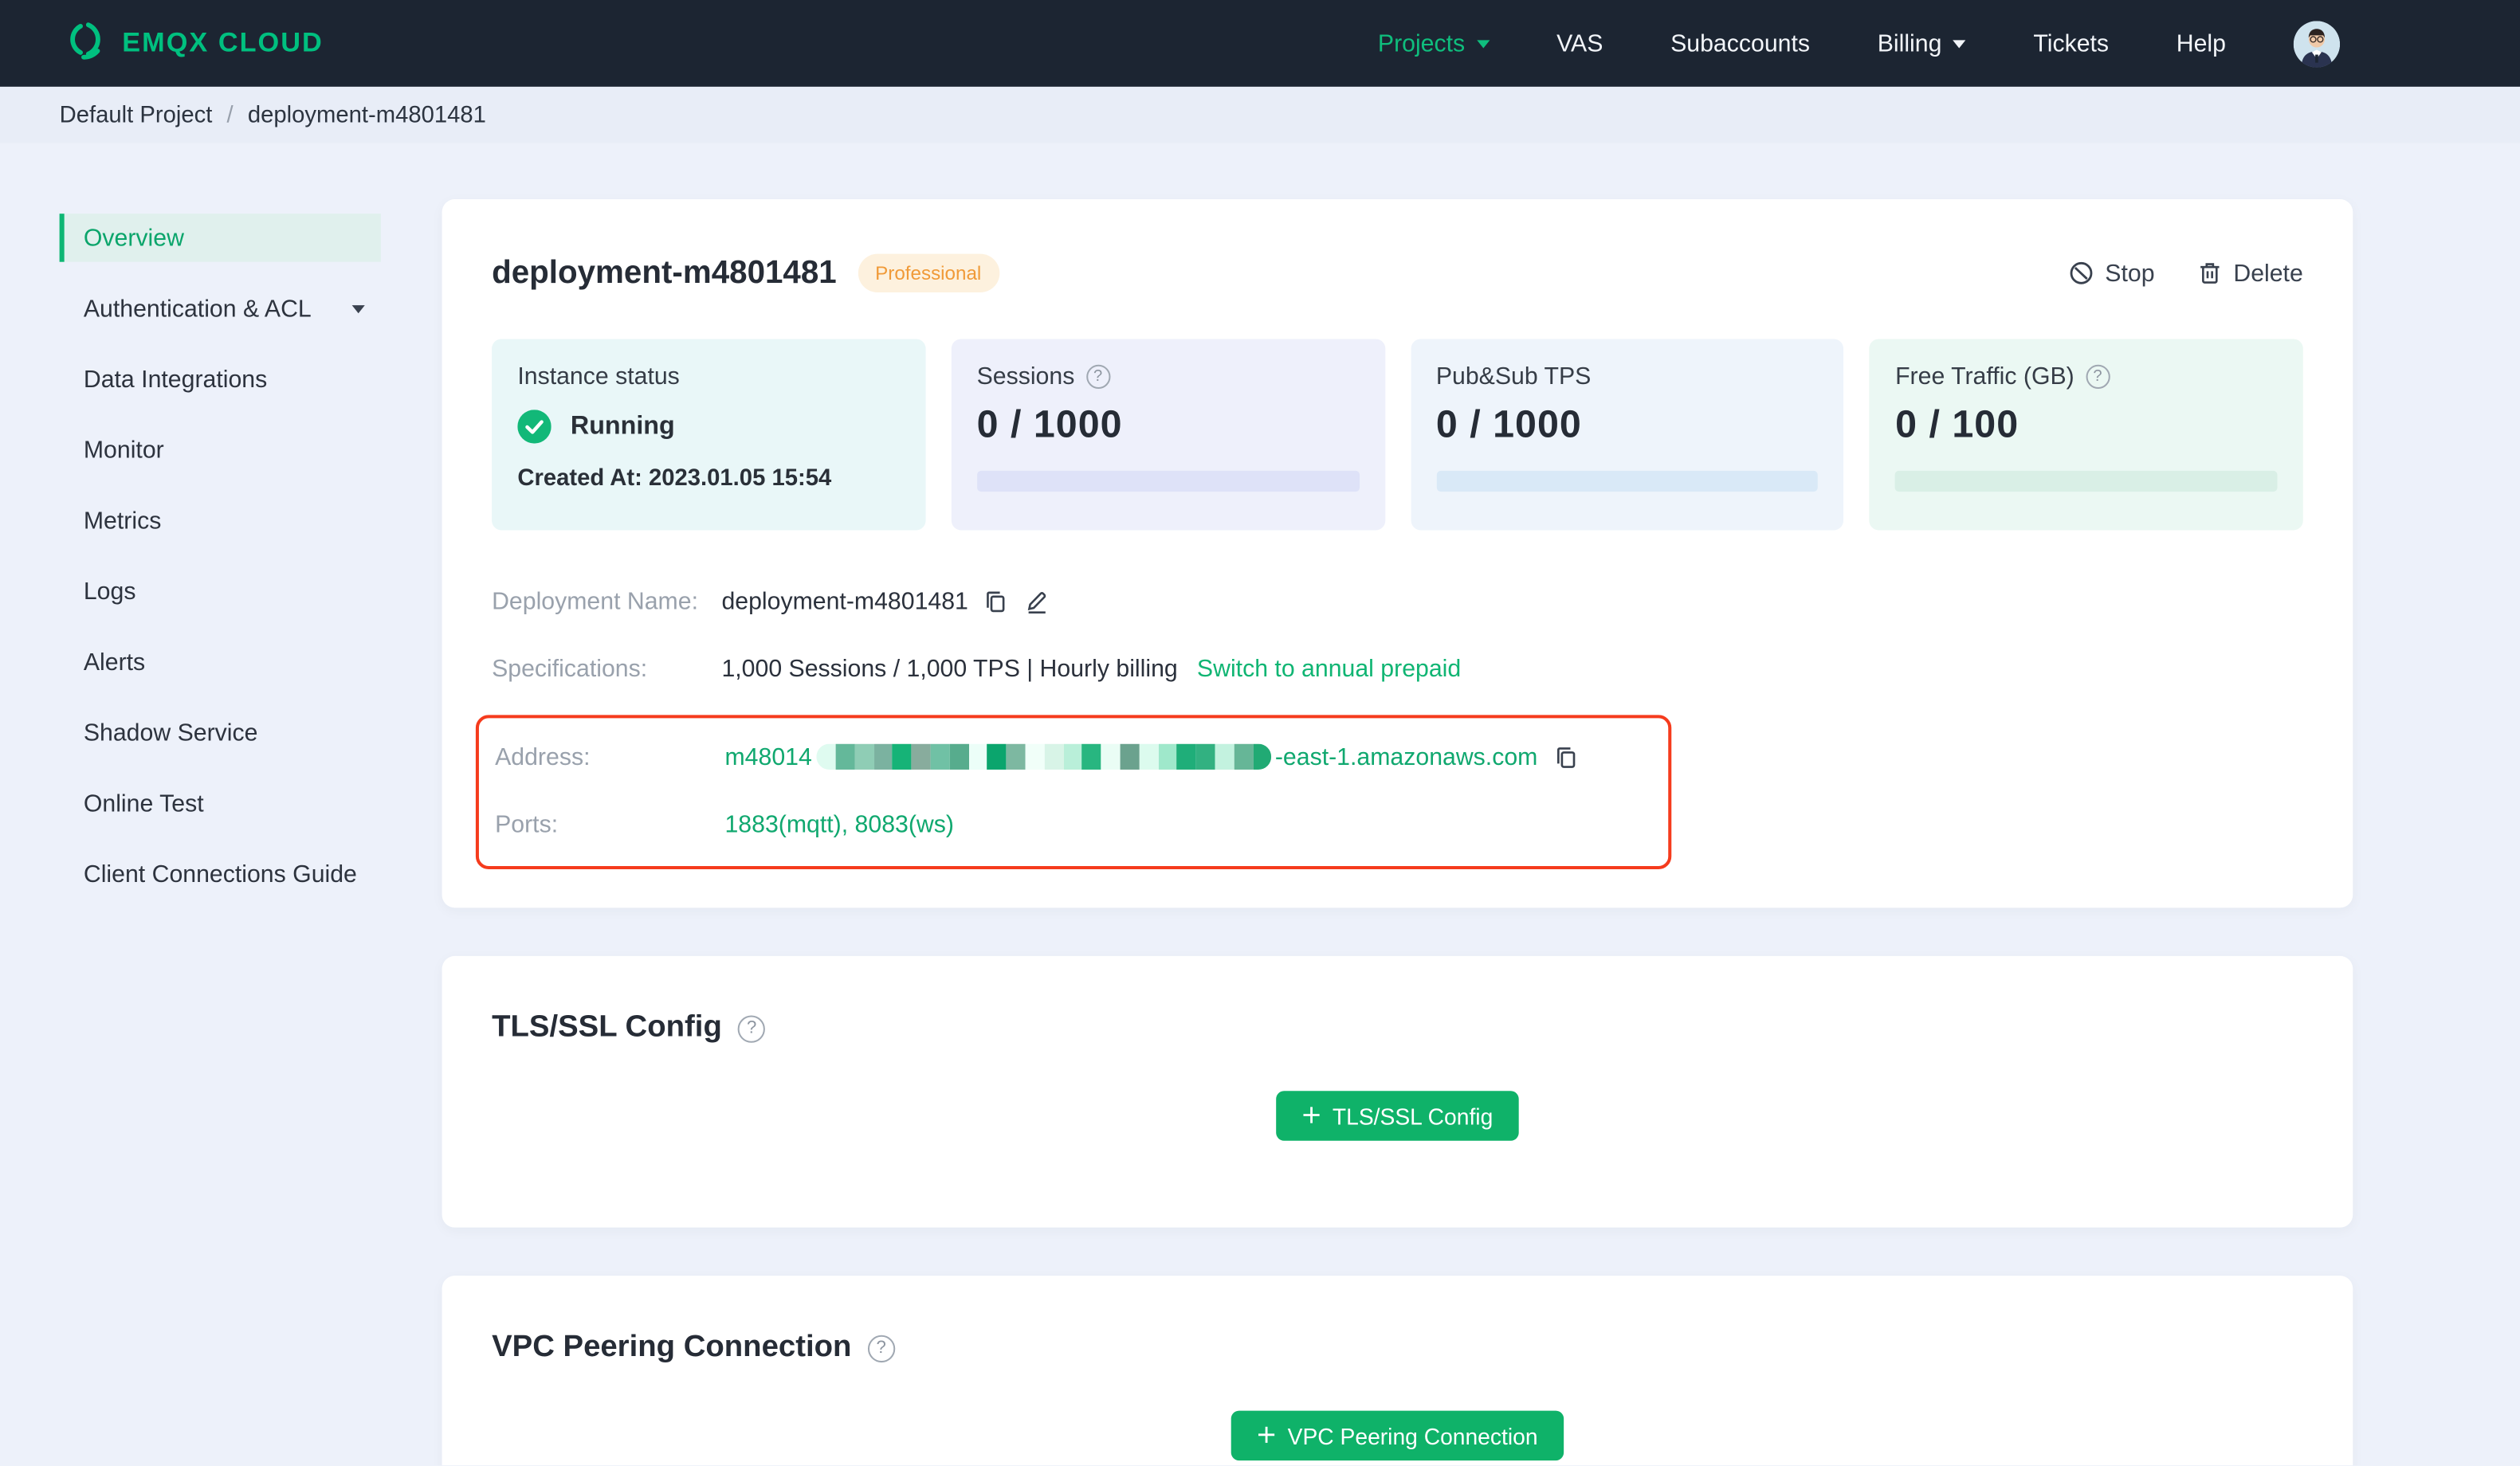  I want to click on address-redacted, so click(1044, 756).